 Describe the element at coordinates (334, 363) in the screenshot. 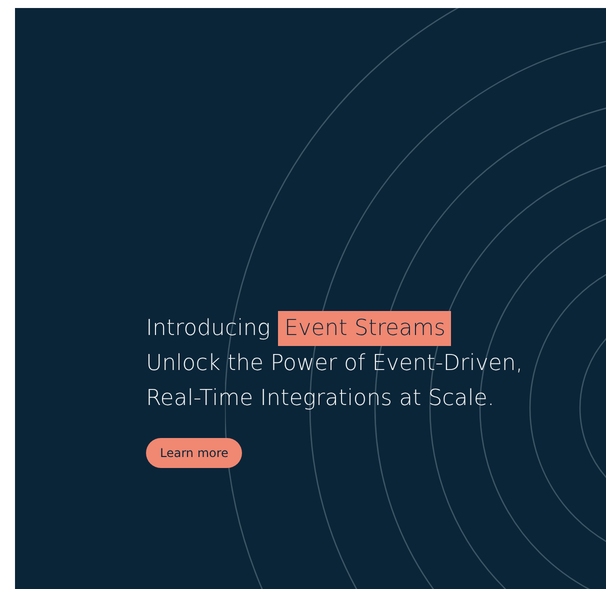

I see `headline-text: Unlock the Power of Event-Driven,` at that location.